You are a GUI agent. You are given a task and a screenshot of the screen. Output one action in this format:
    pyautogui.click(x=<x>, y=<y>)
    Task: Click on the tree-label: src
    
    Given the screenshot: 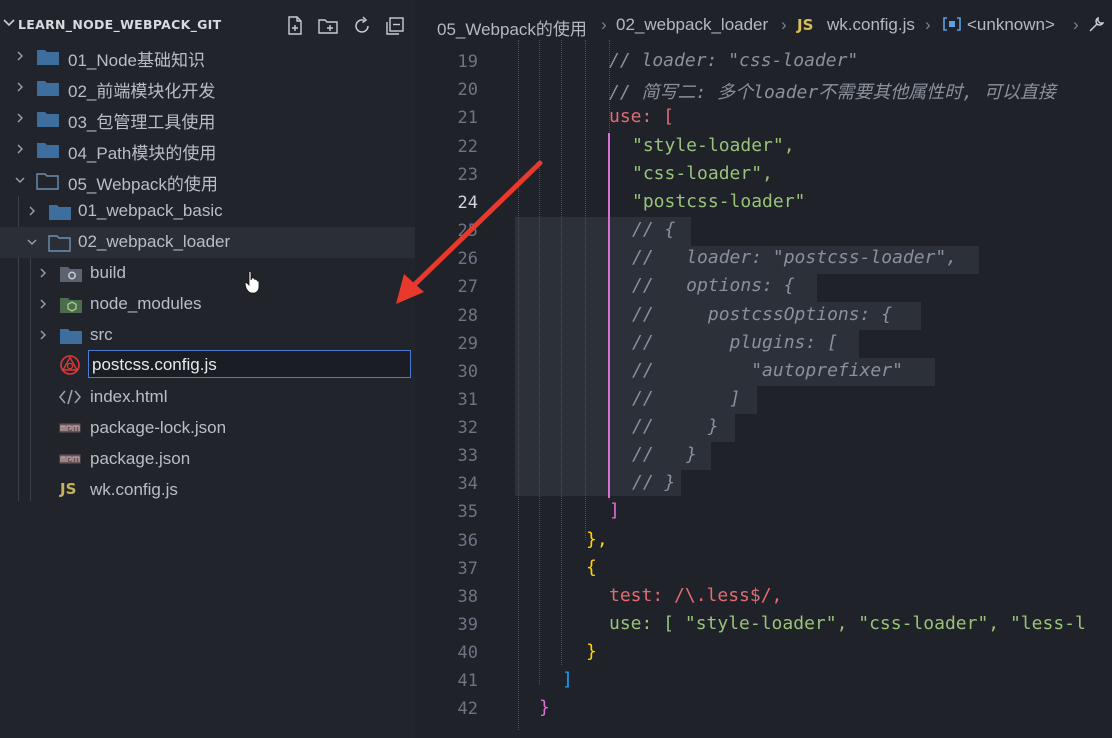 What is the action you would take?
    pyautogui.click(x=101, y=334)
    